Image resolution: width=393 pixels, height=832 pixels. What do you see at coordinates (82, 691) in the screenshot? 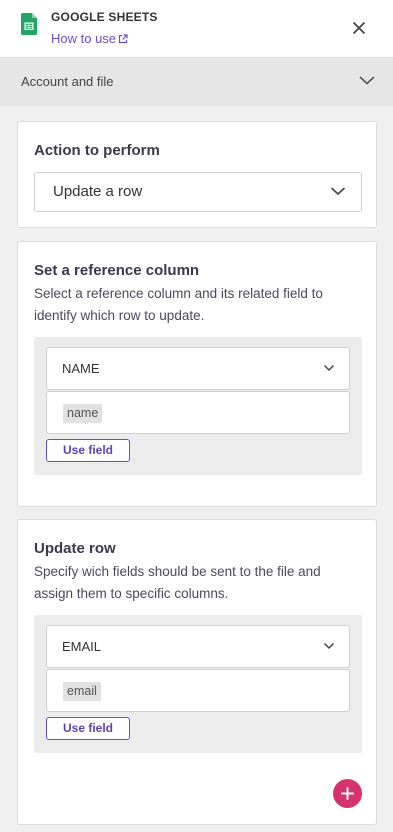
I see `field-tag: email` at bounding box center [82, 691].